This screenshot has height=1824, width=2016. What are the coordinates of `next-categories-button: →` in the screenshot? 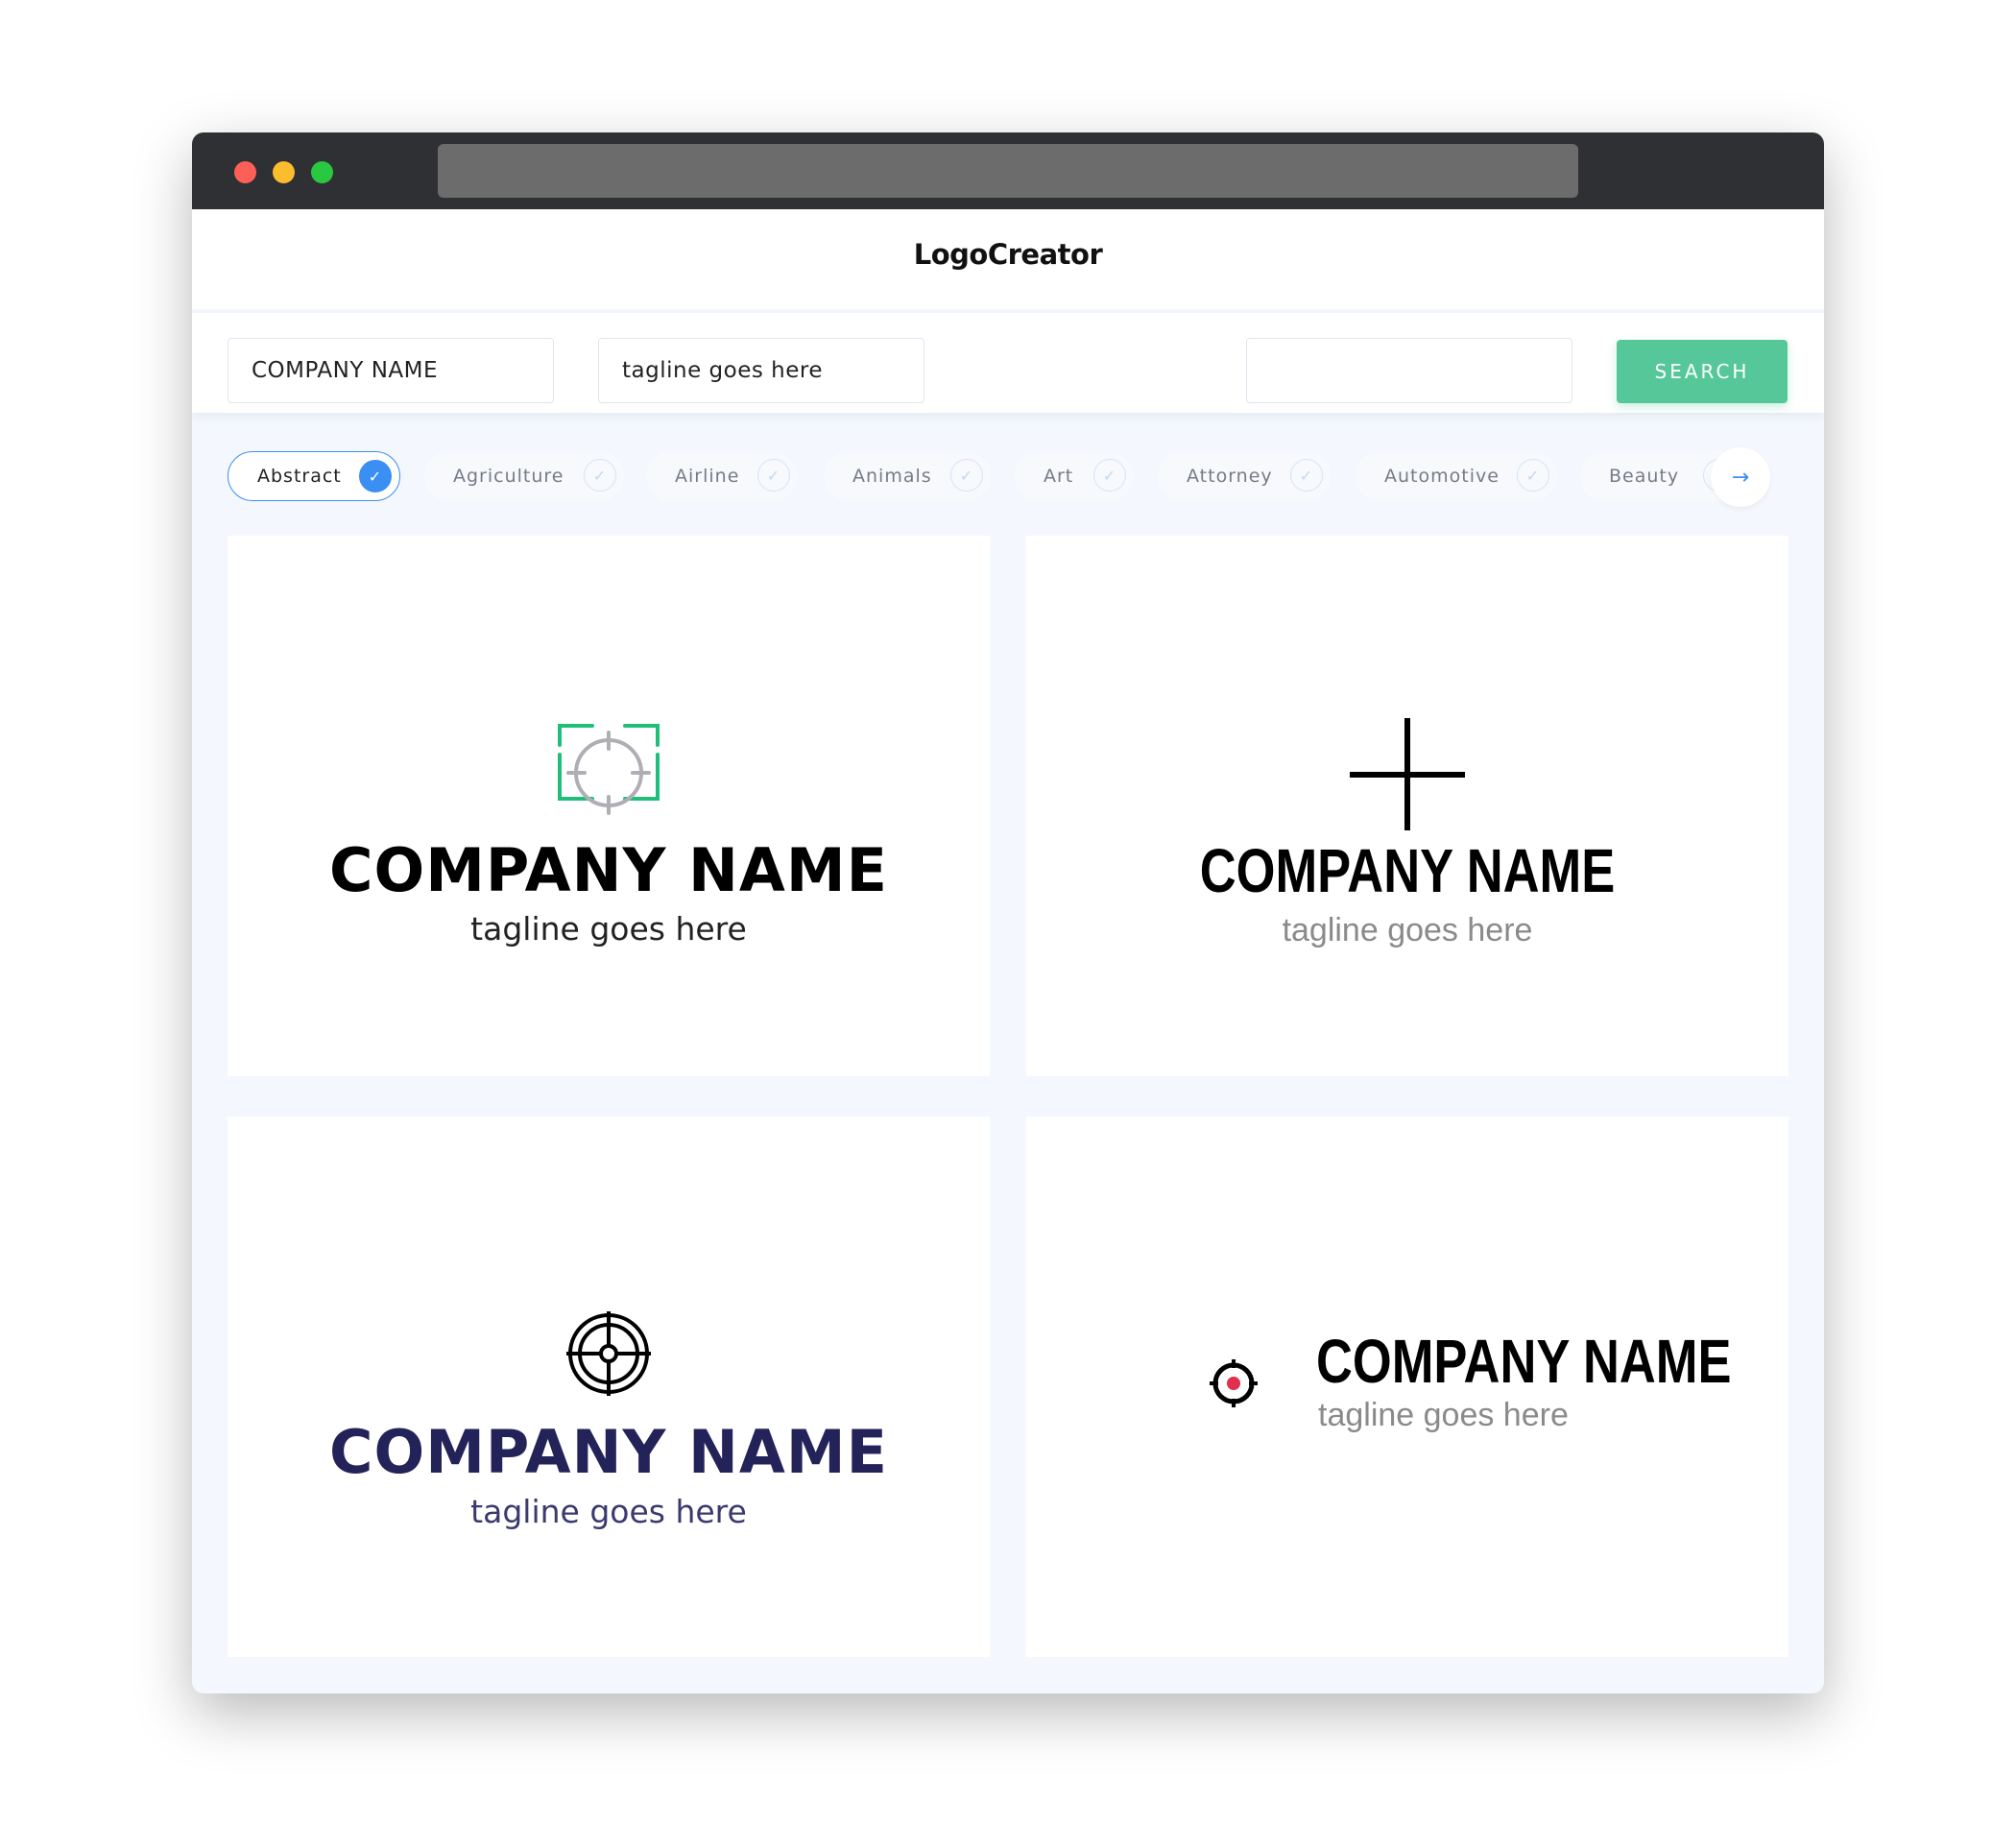 It's located at (1740, 477).